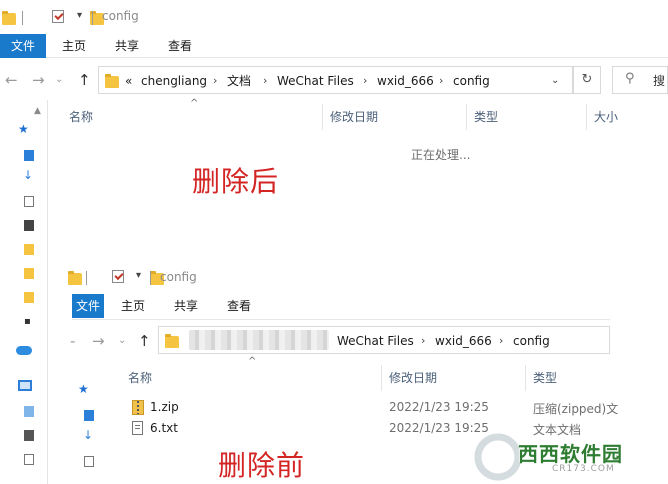  What do you see at coordinates (194, 103) in the screenshot?
I see `sort-ascending-icon: ^` at bounding box center [194, 103].